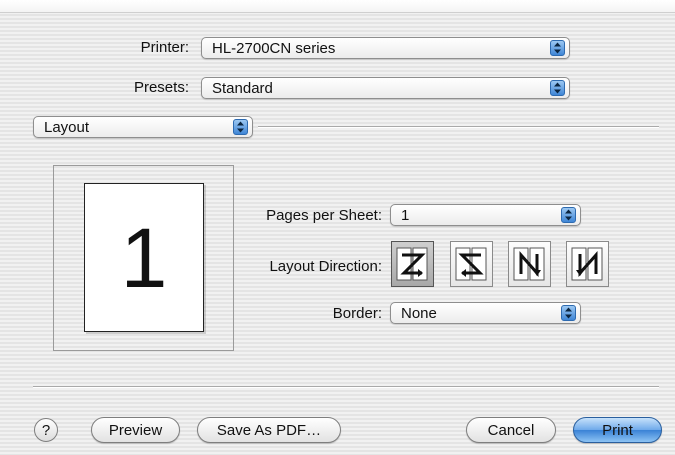 This screenshot has height=455, width=675. I want to click on direction-z-right-left-button, so click(471, 264).